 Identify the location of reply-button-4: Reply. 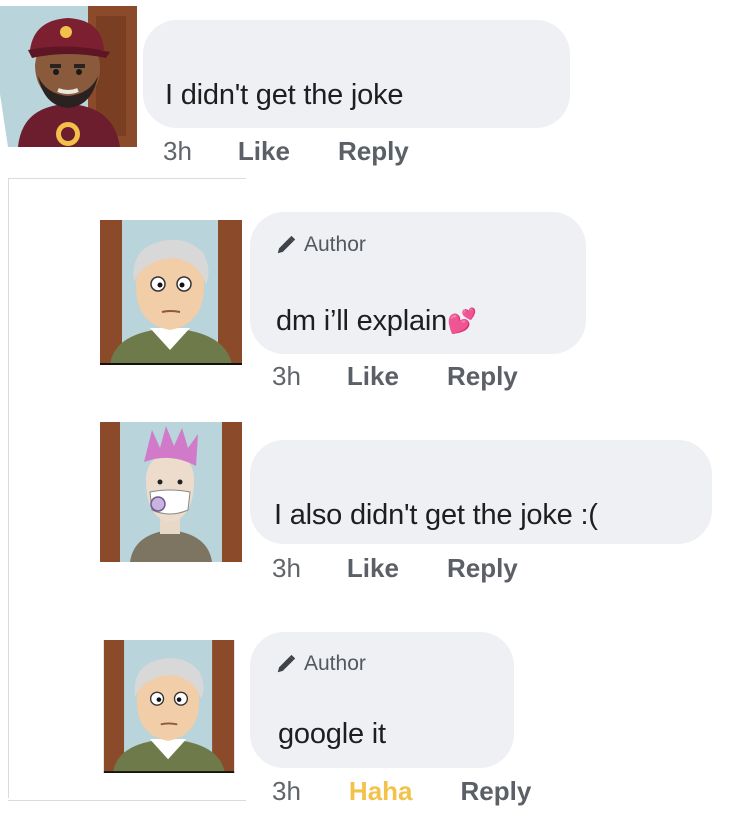
(496, 791).